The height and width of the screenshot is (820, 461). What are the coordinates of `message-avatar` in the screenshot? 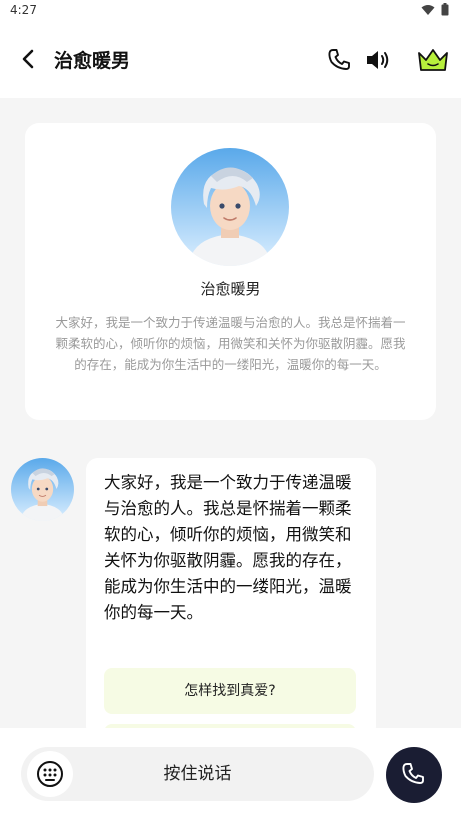 It's located at (42, 489).